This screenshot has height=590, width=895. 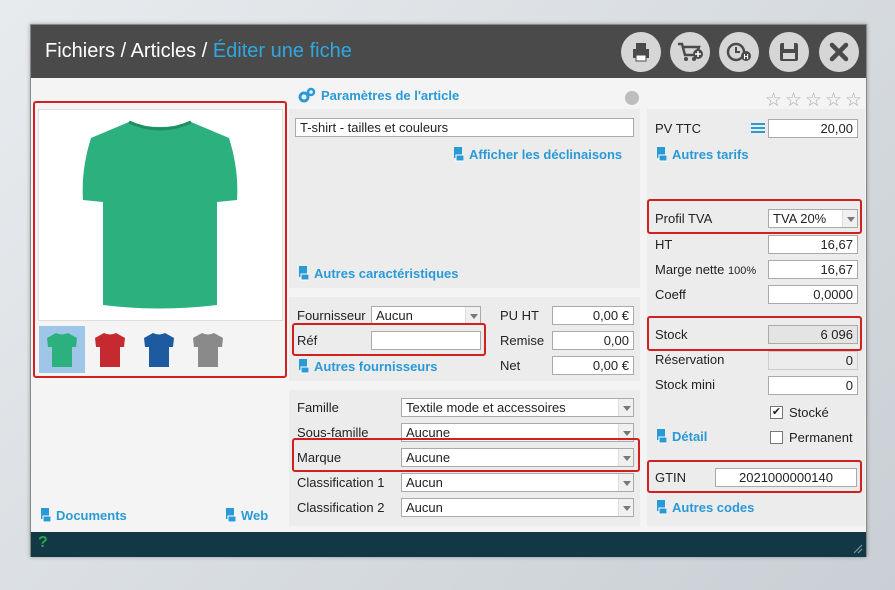 I want to click on detail-link: Détail, so click(x=681, y=436).